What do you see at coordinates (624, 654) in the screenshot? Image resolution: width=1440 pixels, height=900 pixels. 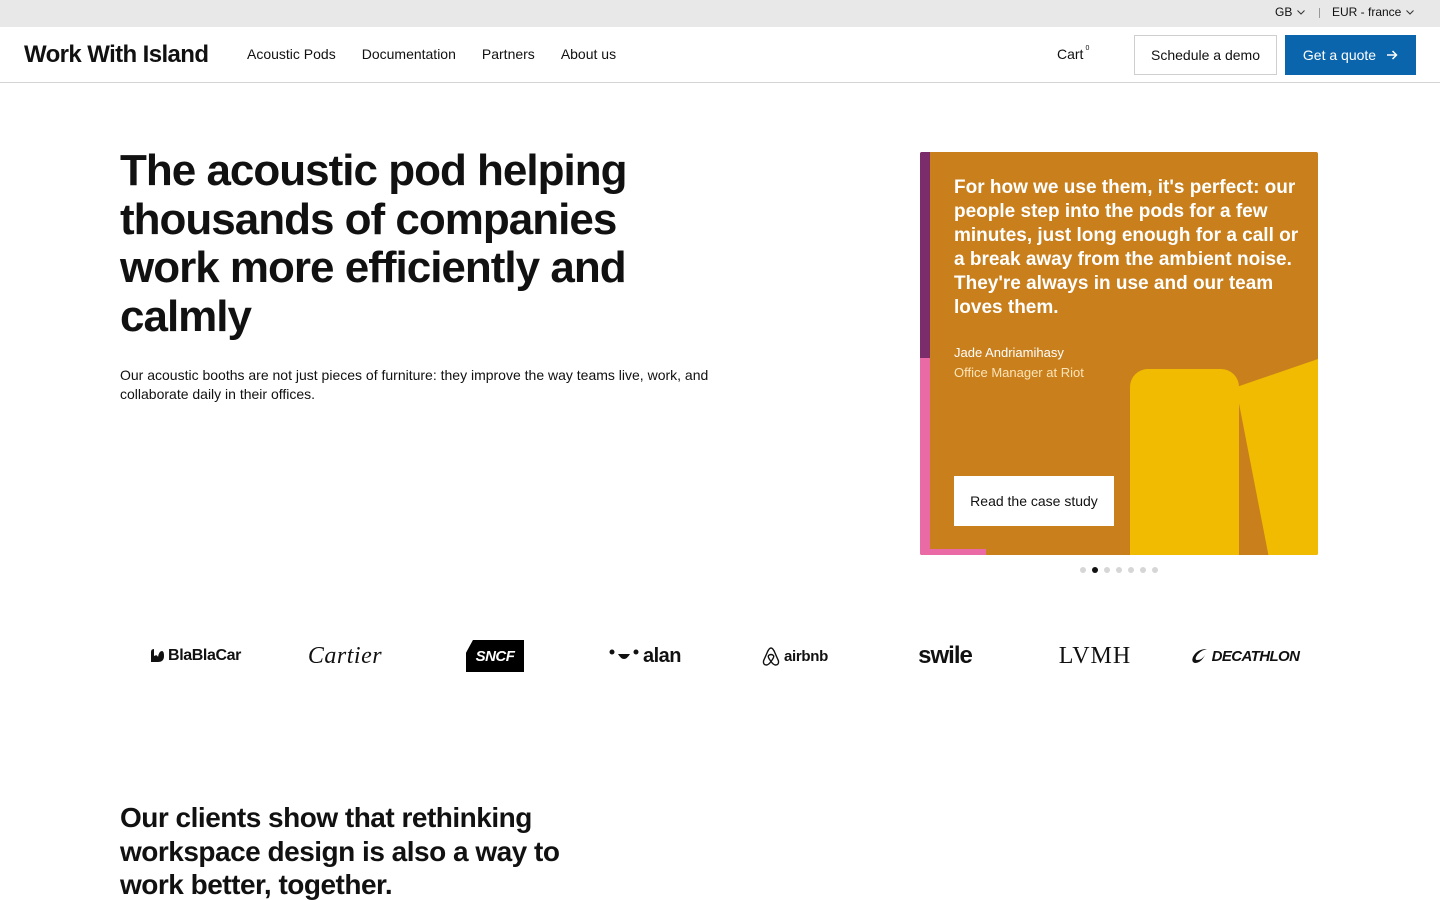 I see `alan-mark-icon` at bounding box center [624, 654].